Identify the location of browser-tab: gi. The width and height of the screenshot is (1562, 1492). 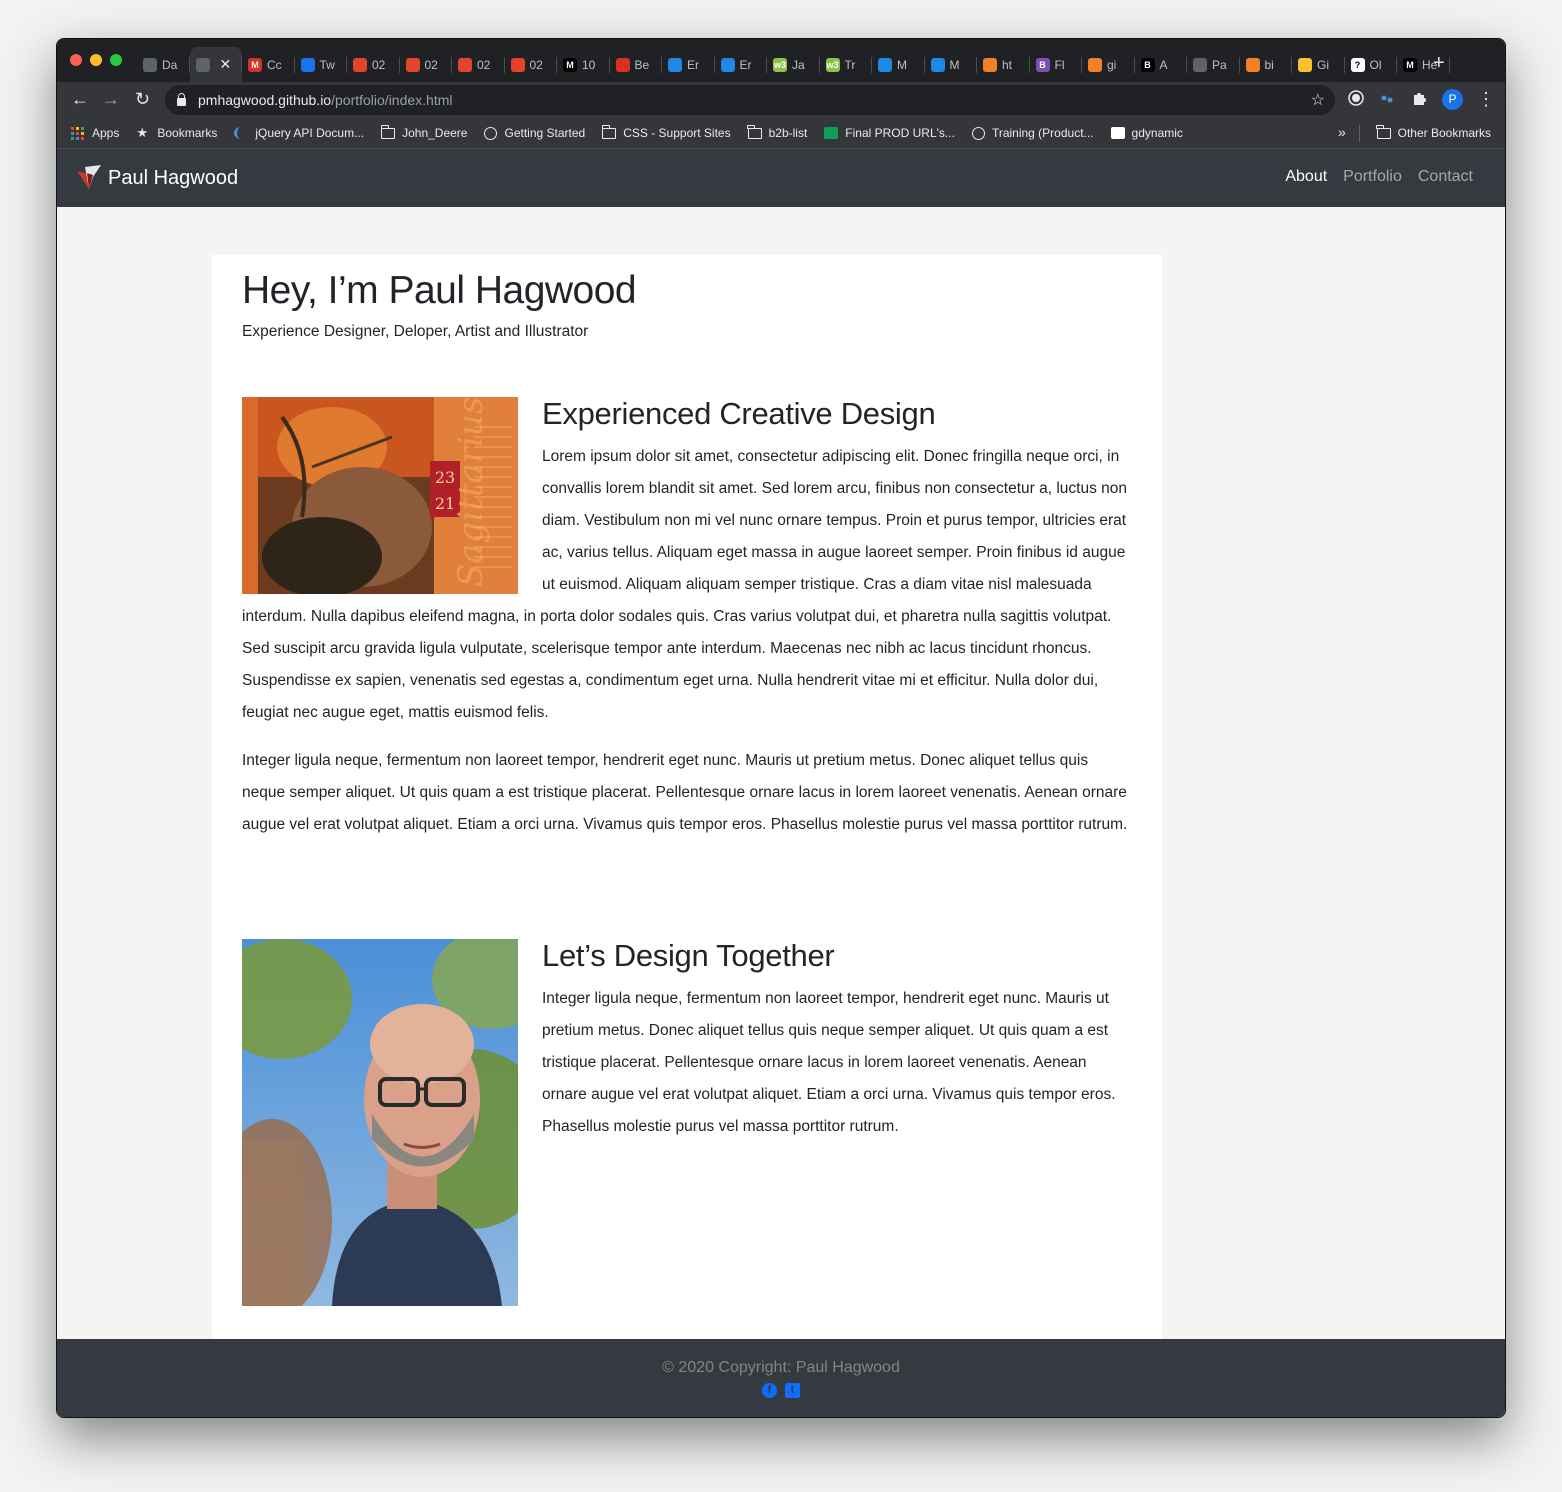
(1108, 64).